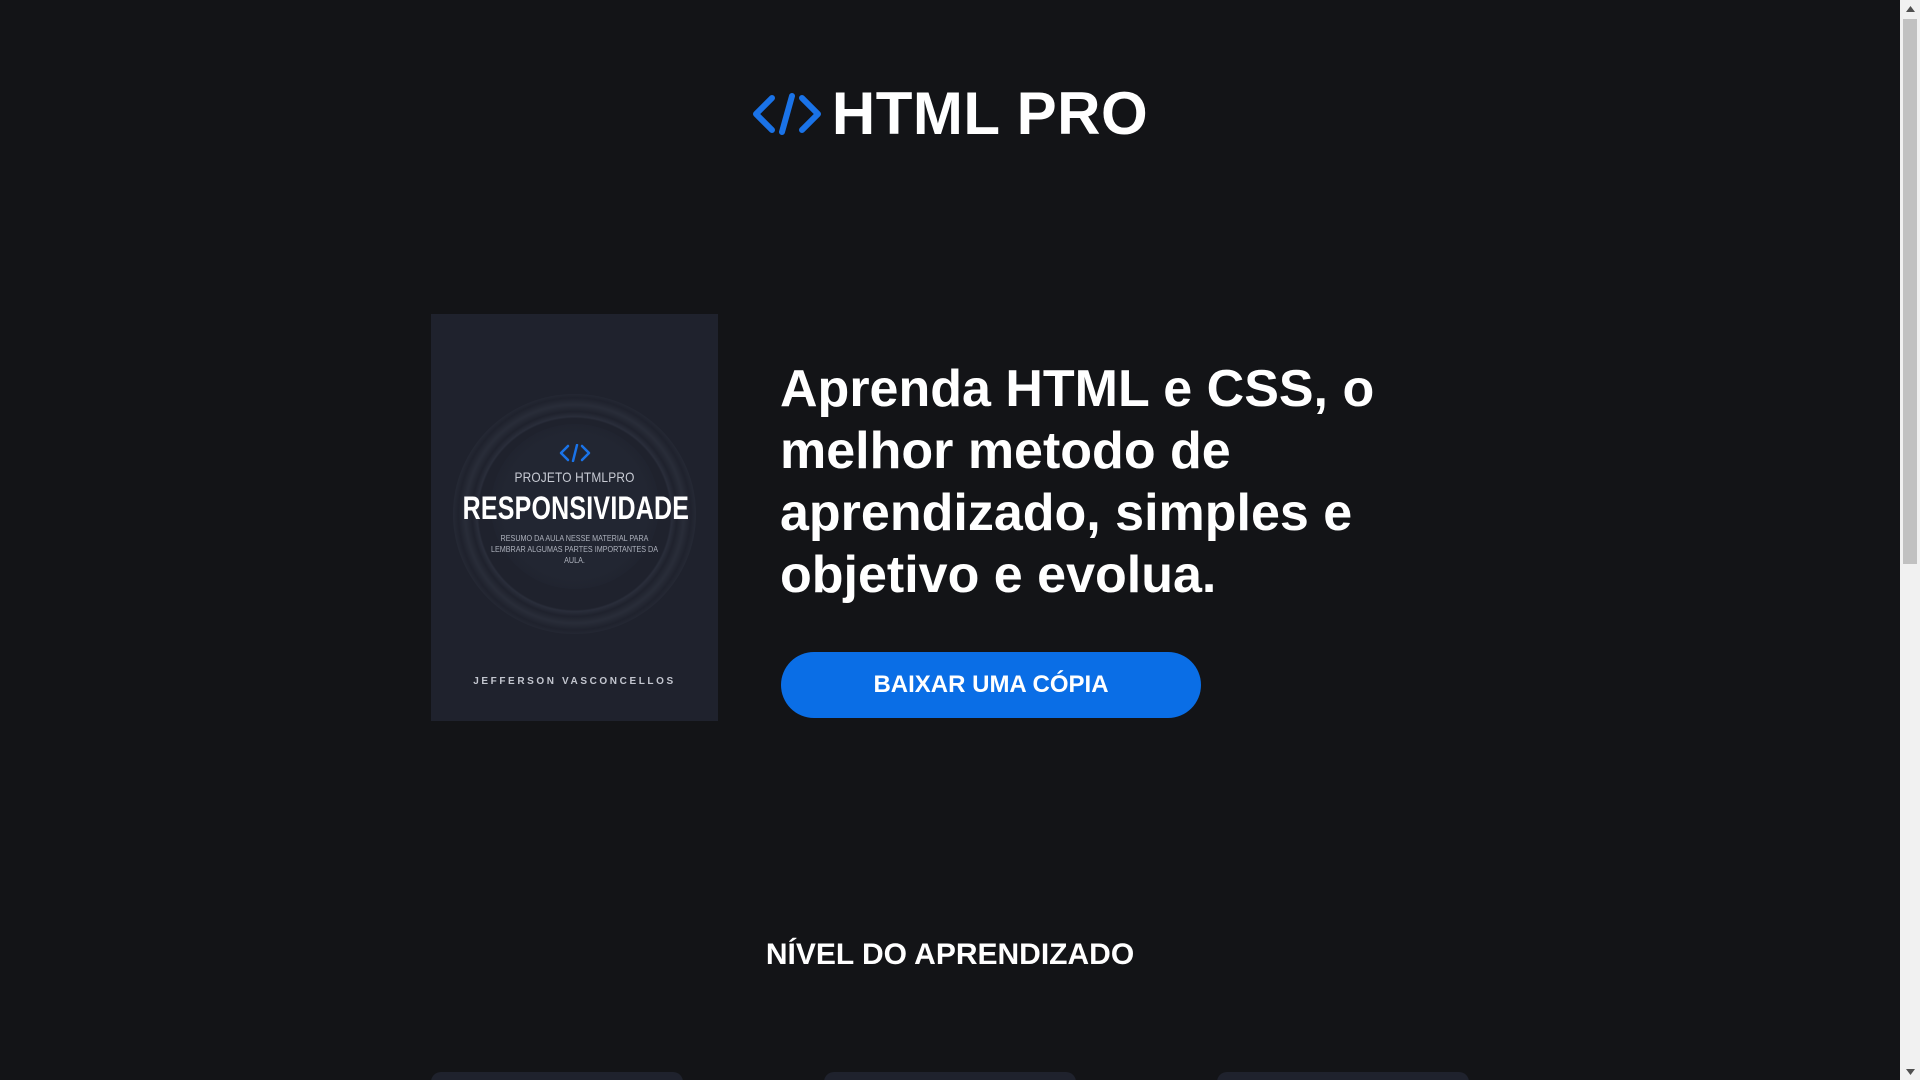 The image size is (1920, 1080). What do you see at coordinates (990, 113) in the screenshot?
I see `logo-text: HTML PRO` at bounding box center [990, 113].